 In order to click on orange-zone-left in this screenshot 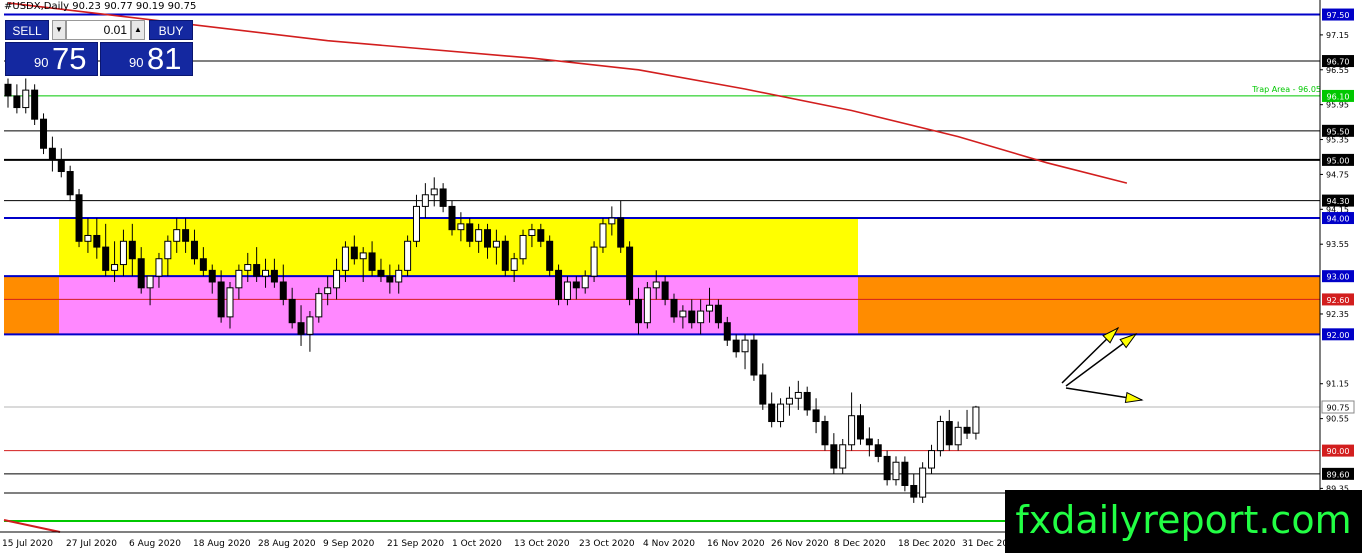, I will do `click(31, 305)`.